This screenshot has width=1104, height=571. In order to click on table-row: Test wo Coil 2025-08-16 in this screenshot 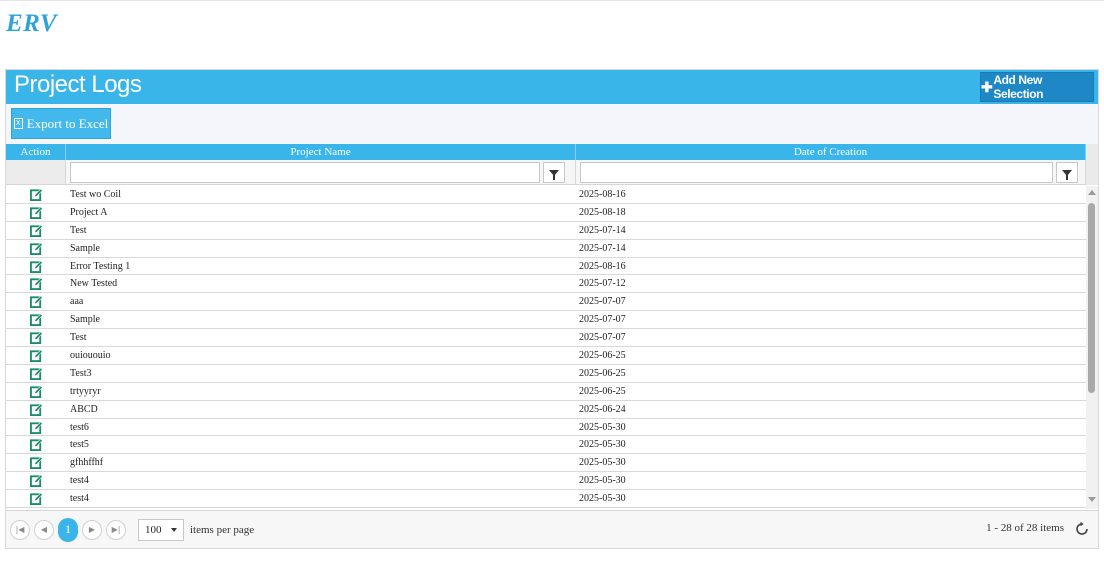, I will do `click(546, 195)`.